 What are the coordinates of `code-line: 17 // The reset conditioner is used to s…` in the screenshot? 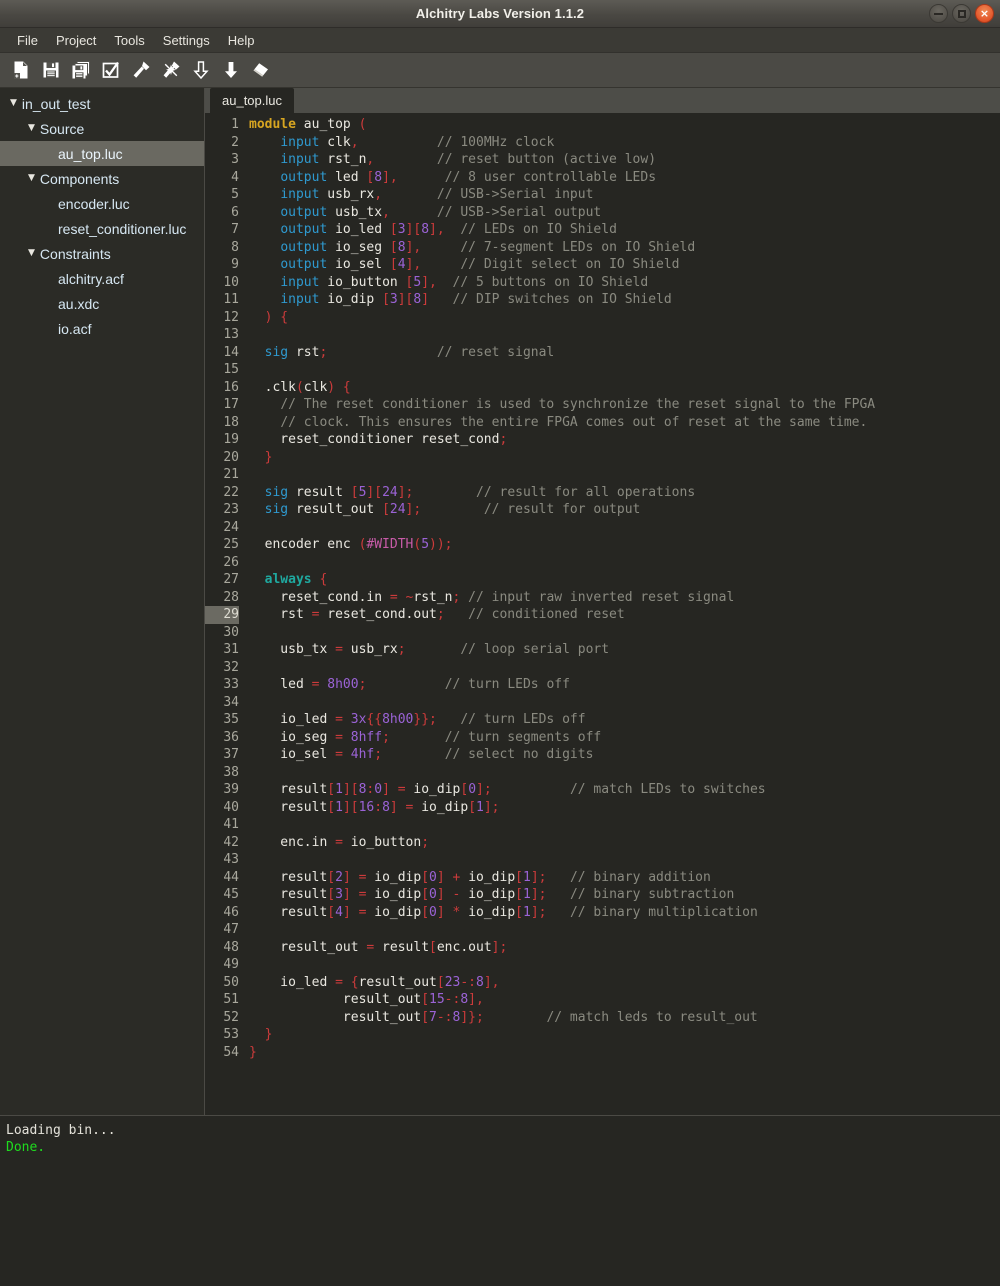 It's located at (602, 405).